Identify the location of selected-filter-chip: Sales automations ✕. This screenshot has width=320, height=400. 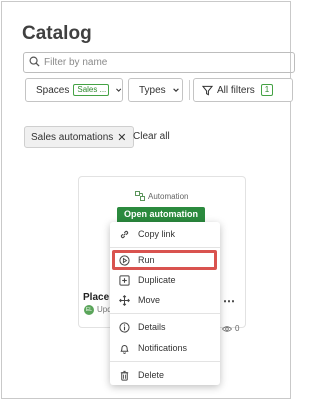
(79, 137).